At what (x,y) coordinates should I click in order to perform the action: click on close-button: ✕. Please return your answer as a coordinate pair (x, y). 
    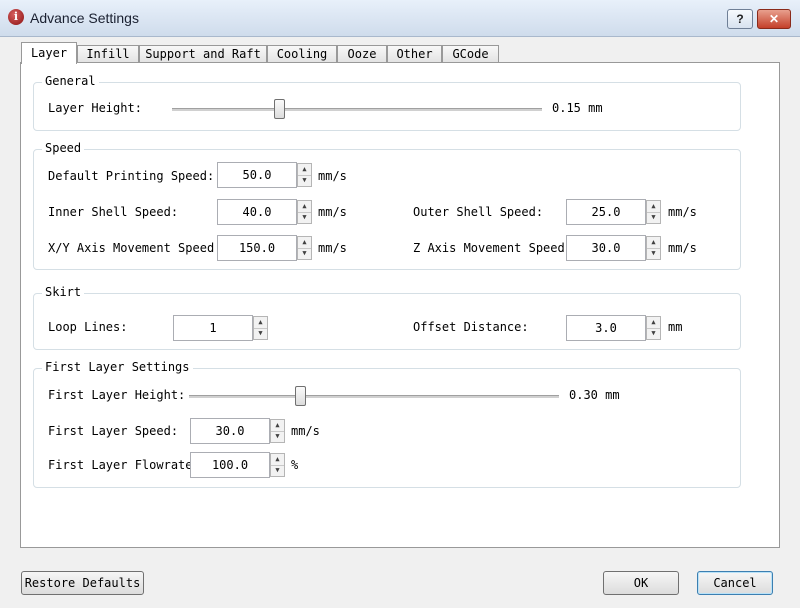
    Looking at the image, I should click on (774, 19).